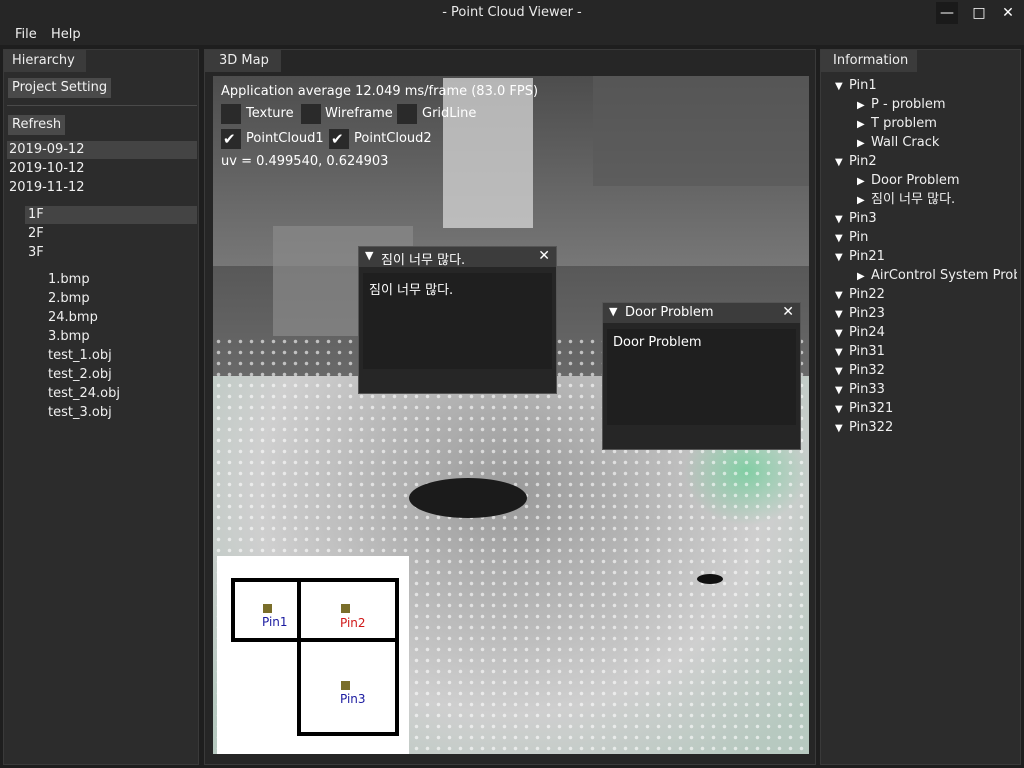 The height and width of the screenshot is (768, 1024). Describe the element at coordinates (80, 375) in the screenshot. I see `file-item: test_2.obj` at that location.